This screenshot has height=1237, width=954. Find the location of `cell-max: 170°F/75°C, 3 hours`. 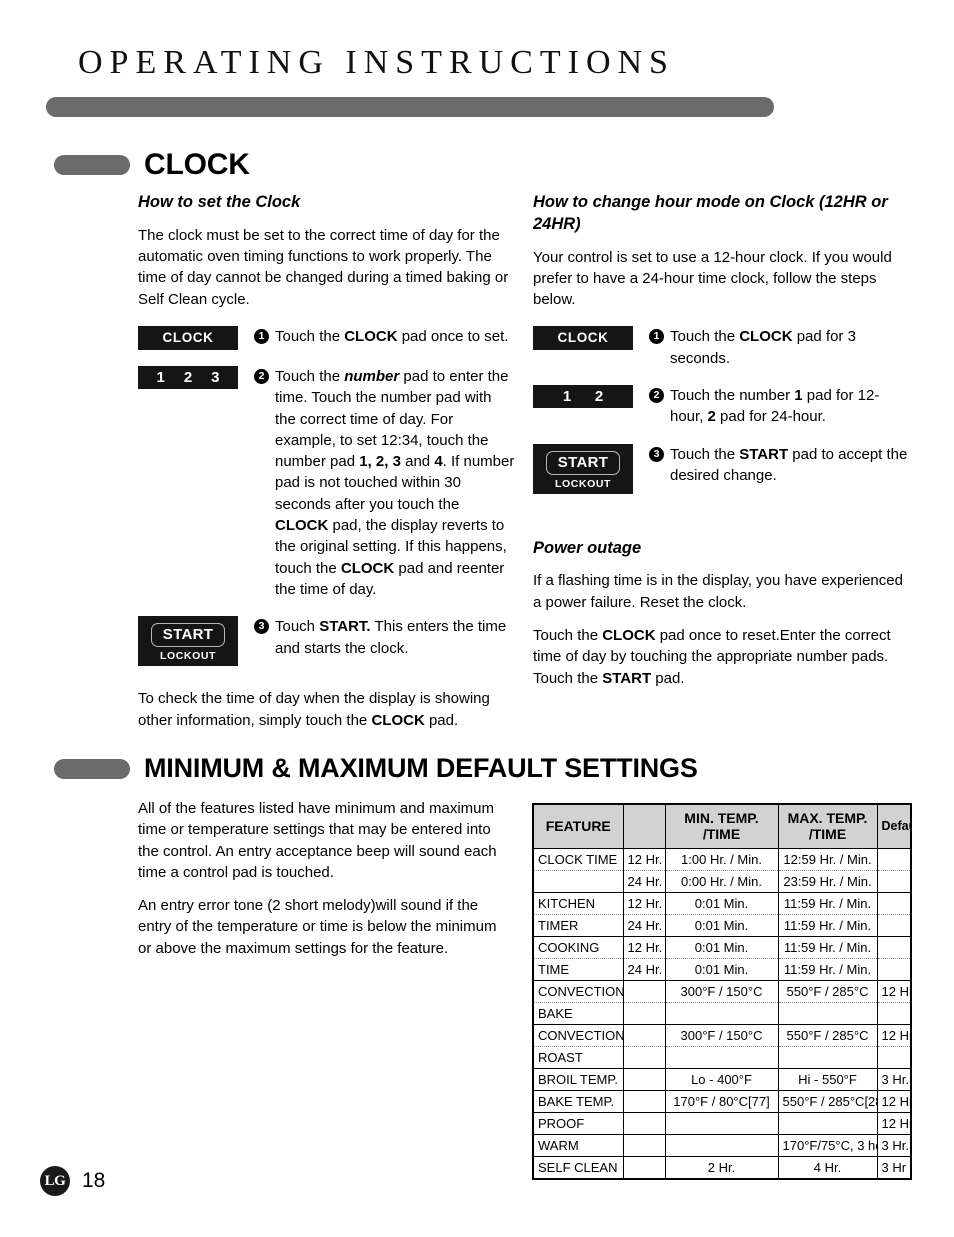

cell-max: 170°F/75°C, 3 hours is located at coordinates (827, 1145).